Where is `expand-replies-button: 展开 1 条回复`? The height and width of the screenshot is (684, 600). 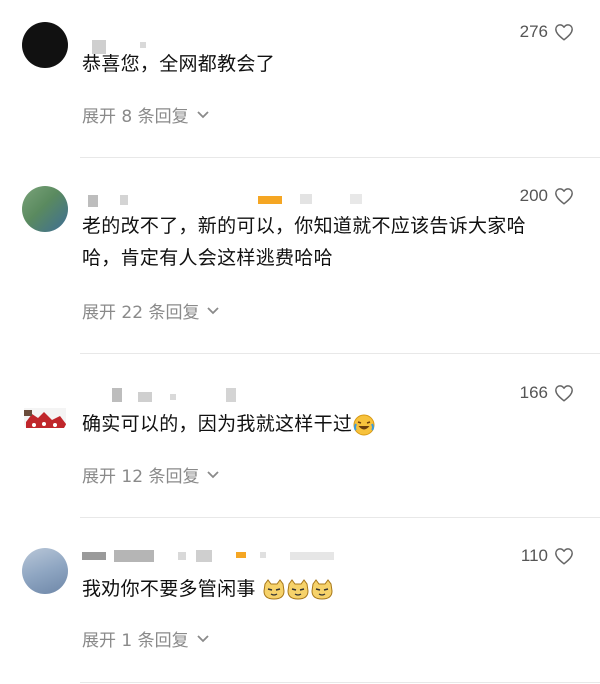
expand-replies-button: 展开 1 条回复 is located at coordinates (145, 638).